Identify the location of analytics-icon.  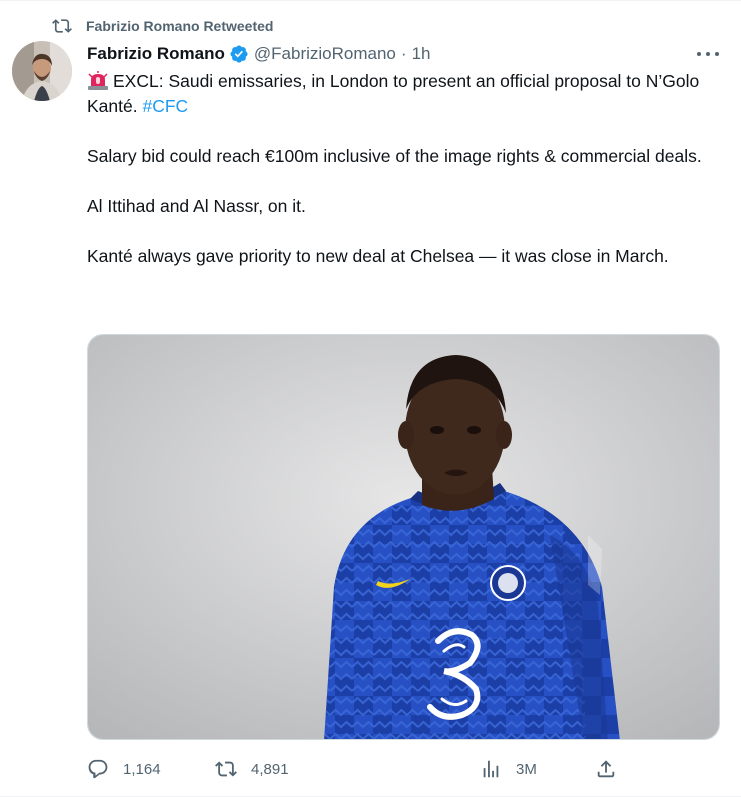
(491, 769).